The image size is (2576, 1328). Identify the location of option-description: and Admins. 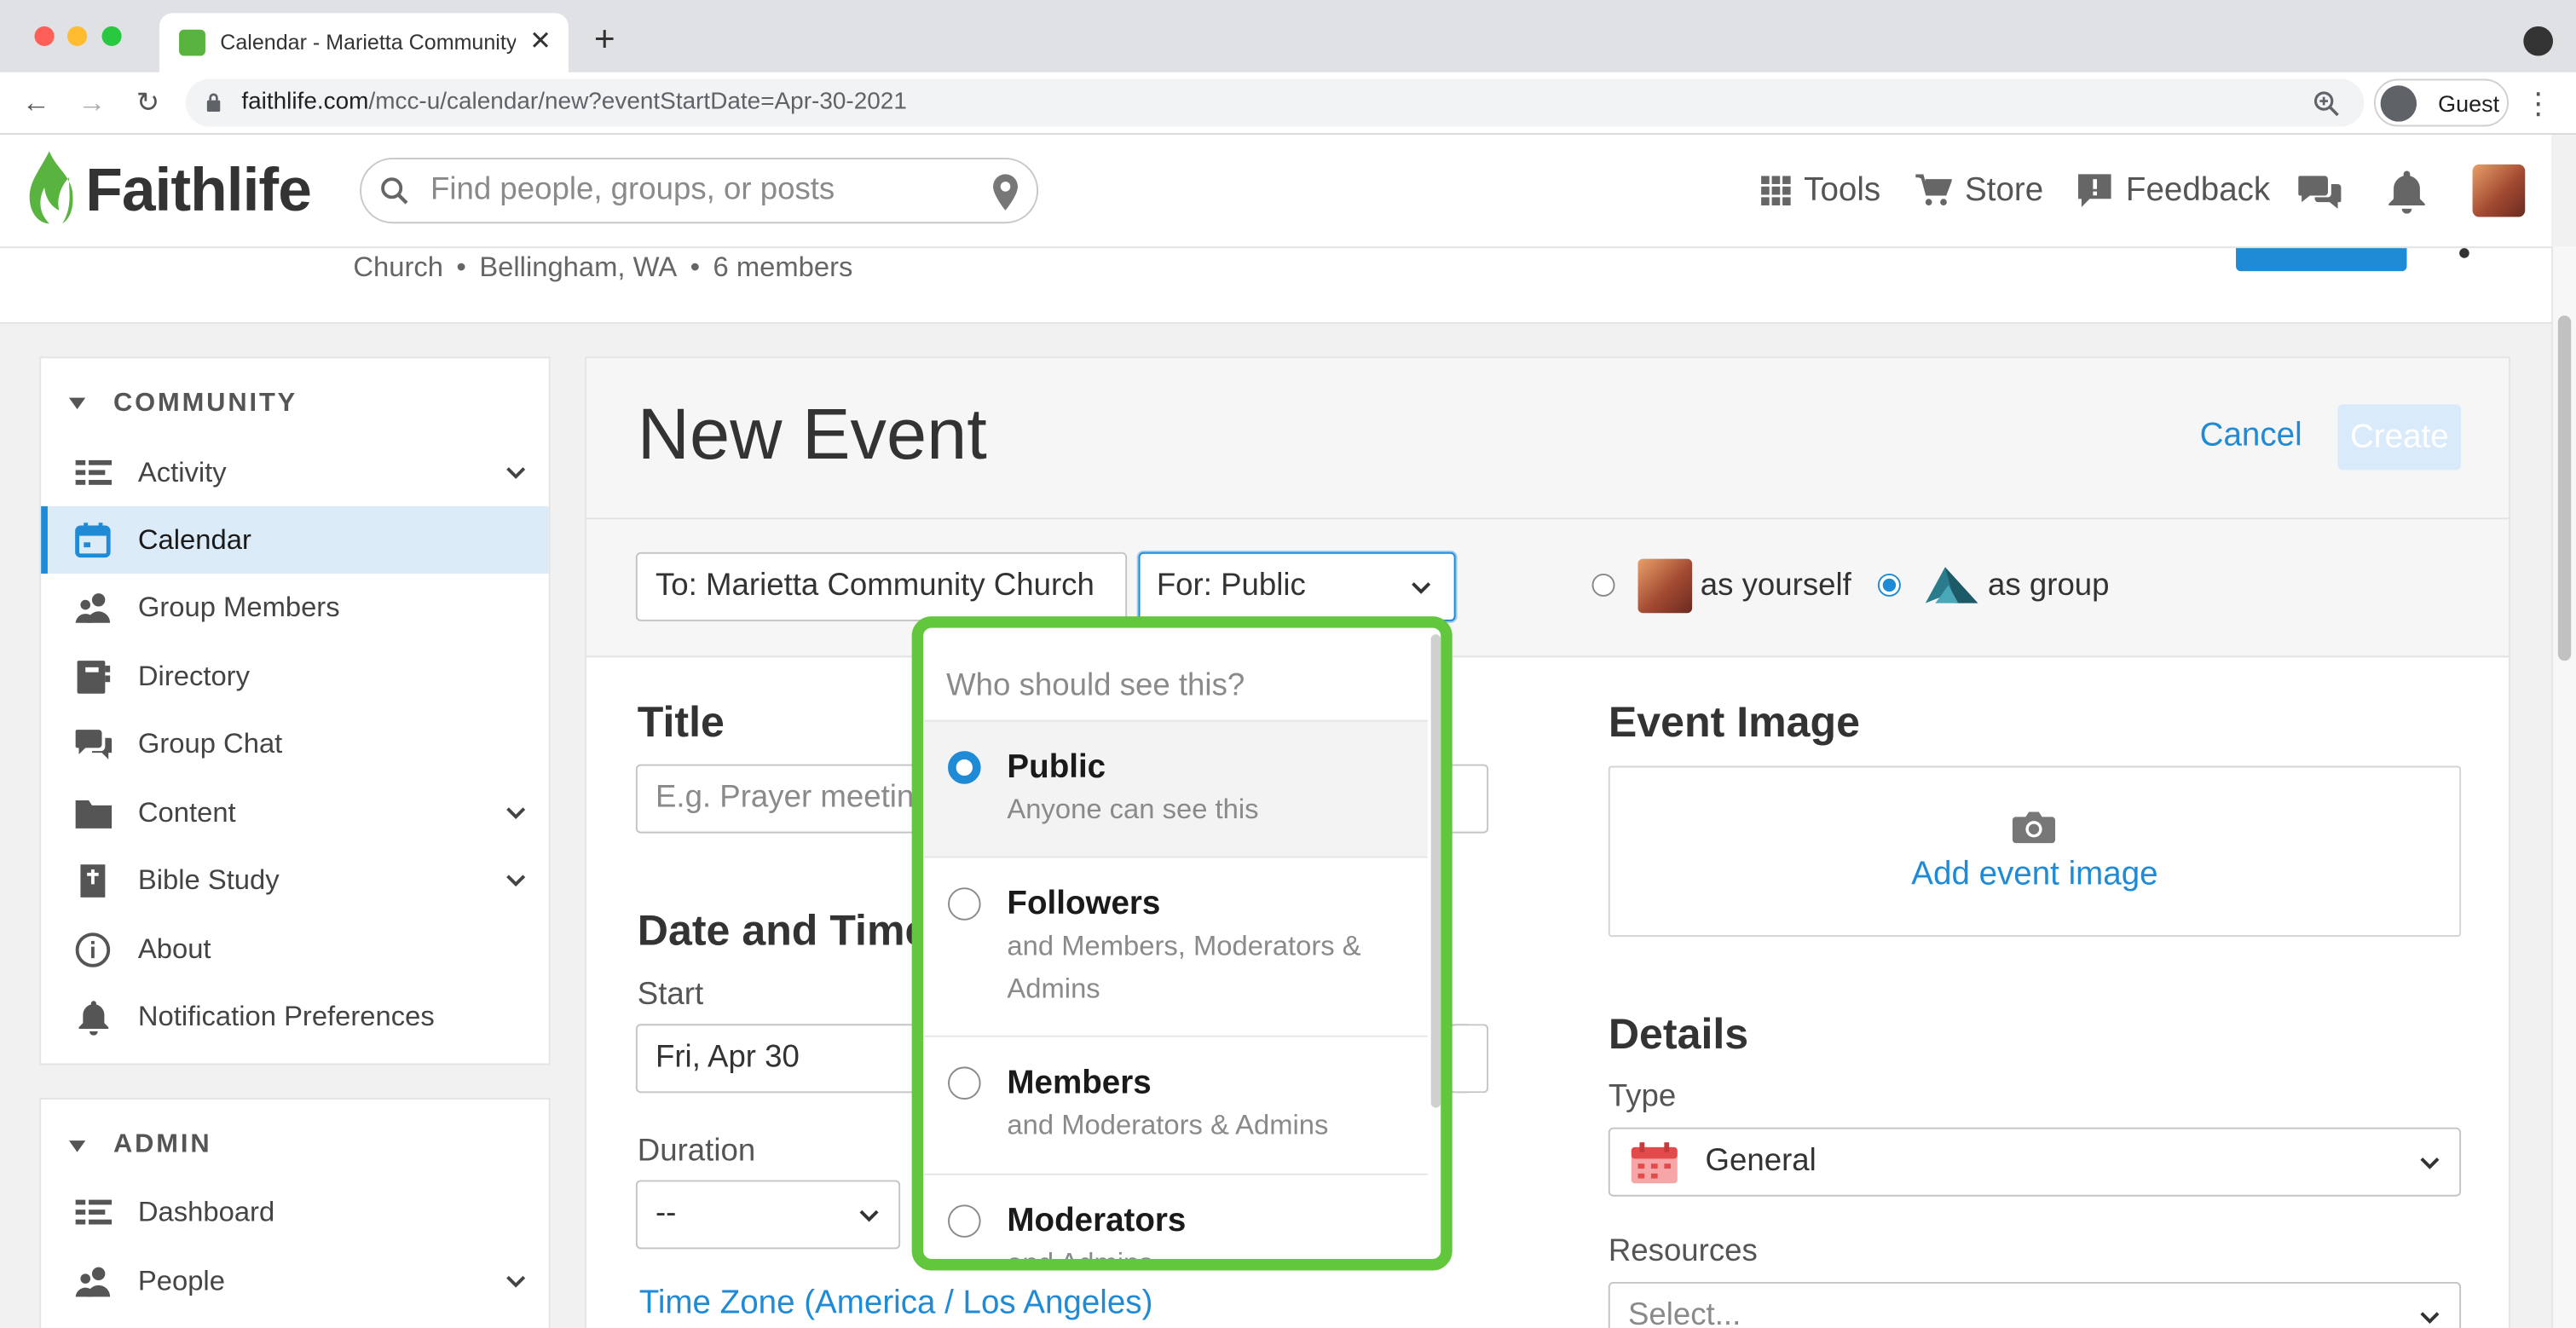
(1204, 1251).